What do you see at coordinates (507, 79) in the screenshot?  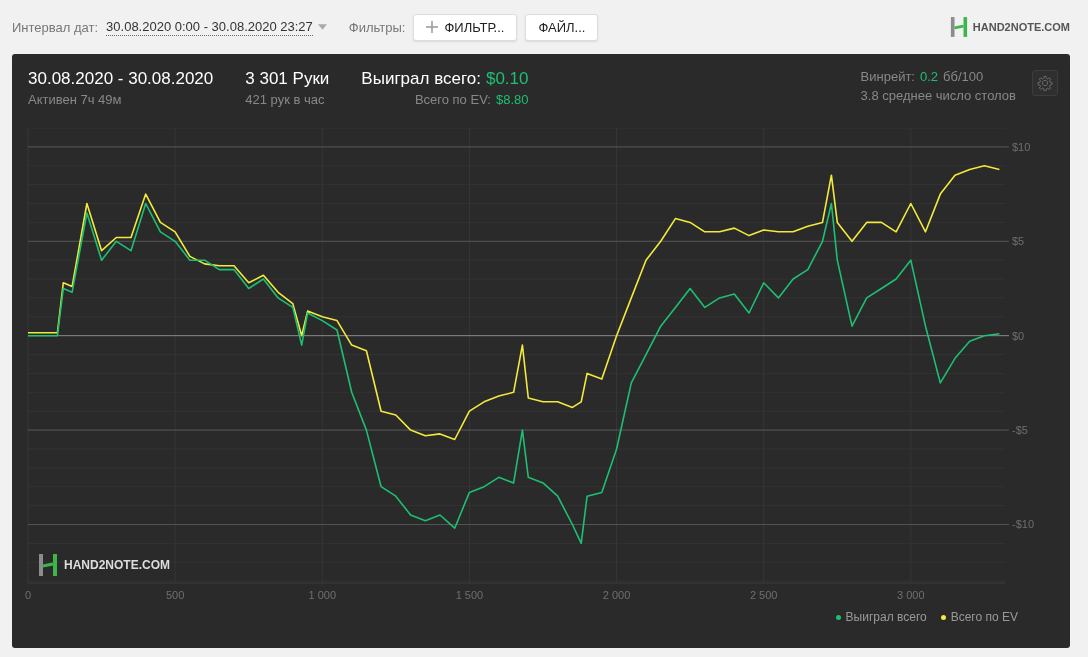 I see `won-value: $0.10` at bounding box center [507, 79].